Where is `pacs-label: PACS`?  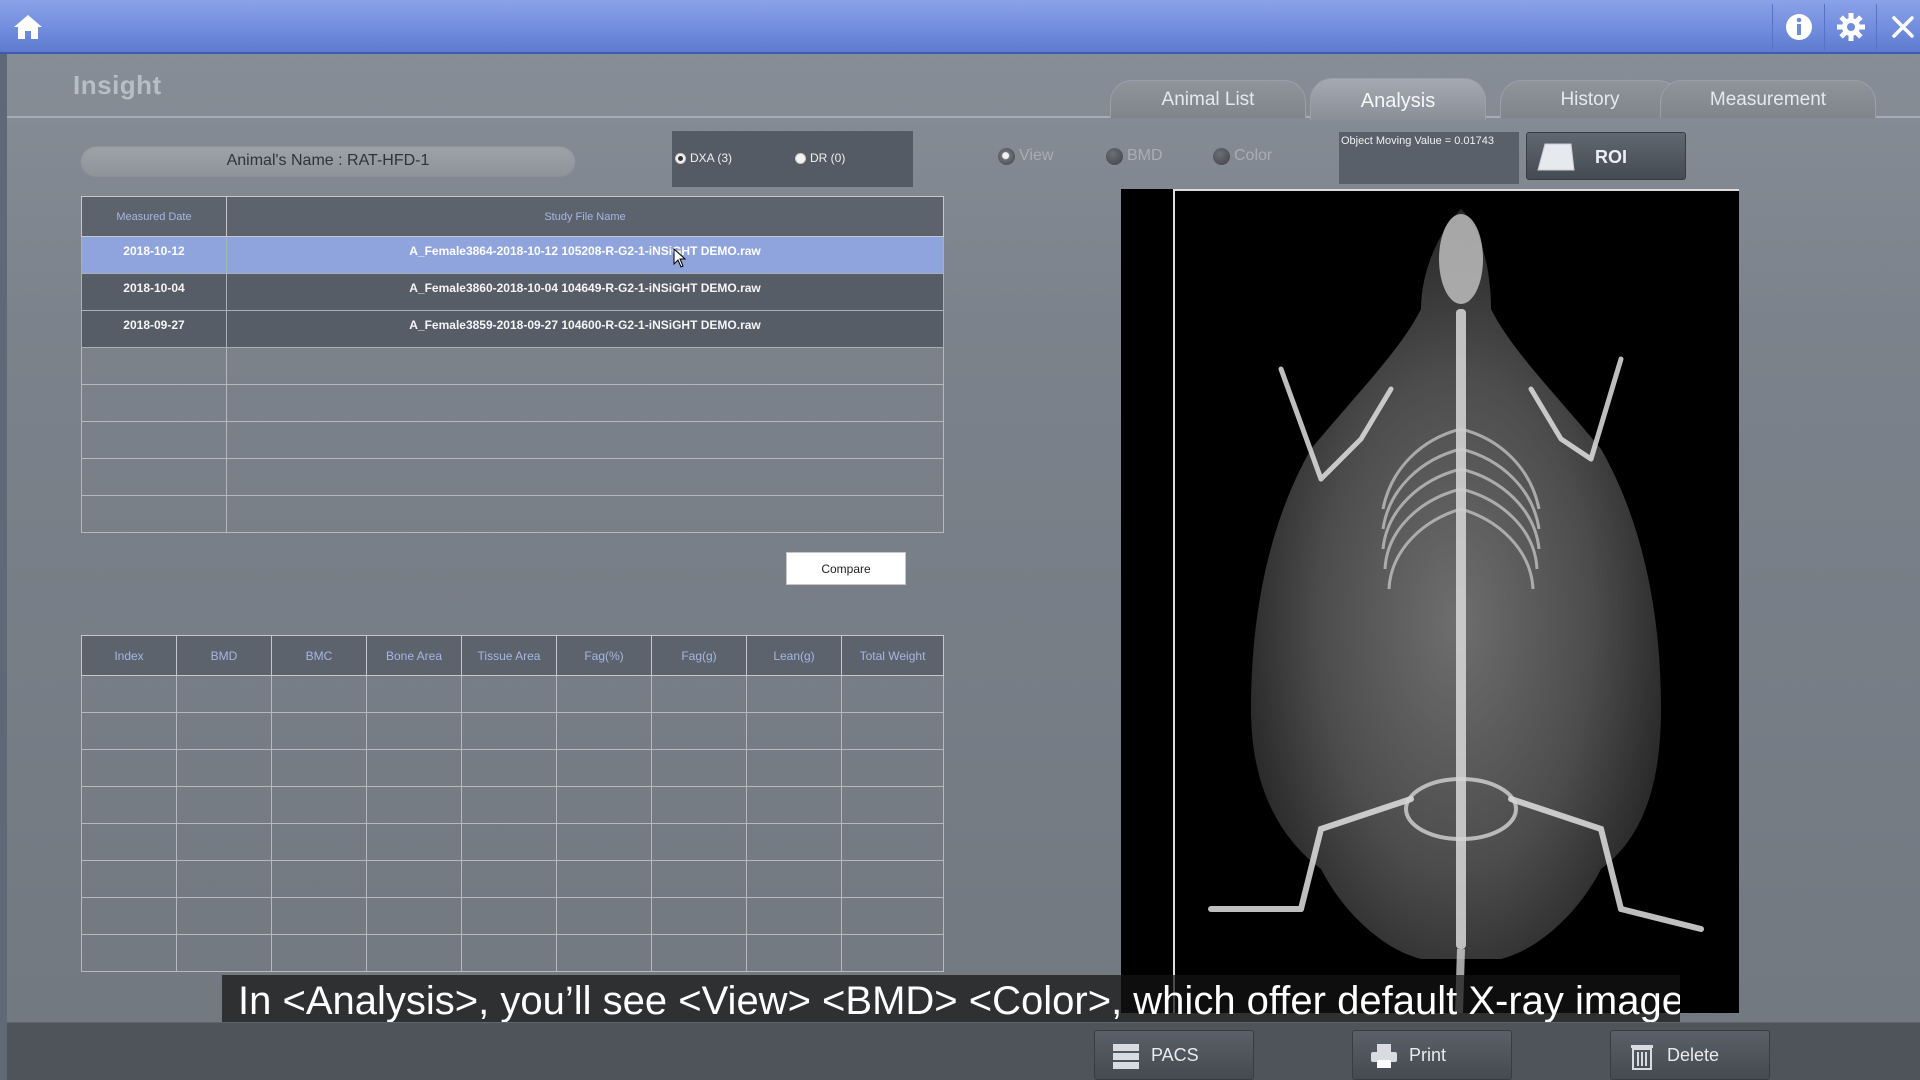
pacs-label: PACS is located at coordinates (1175, 1055).